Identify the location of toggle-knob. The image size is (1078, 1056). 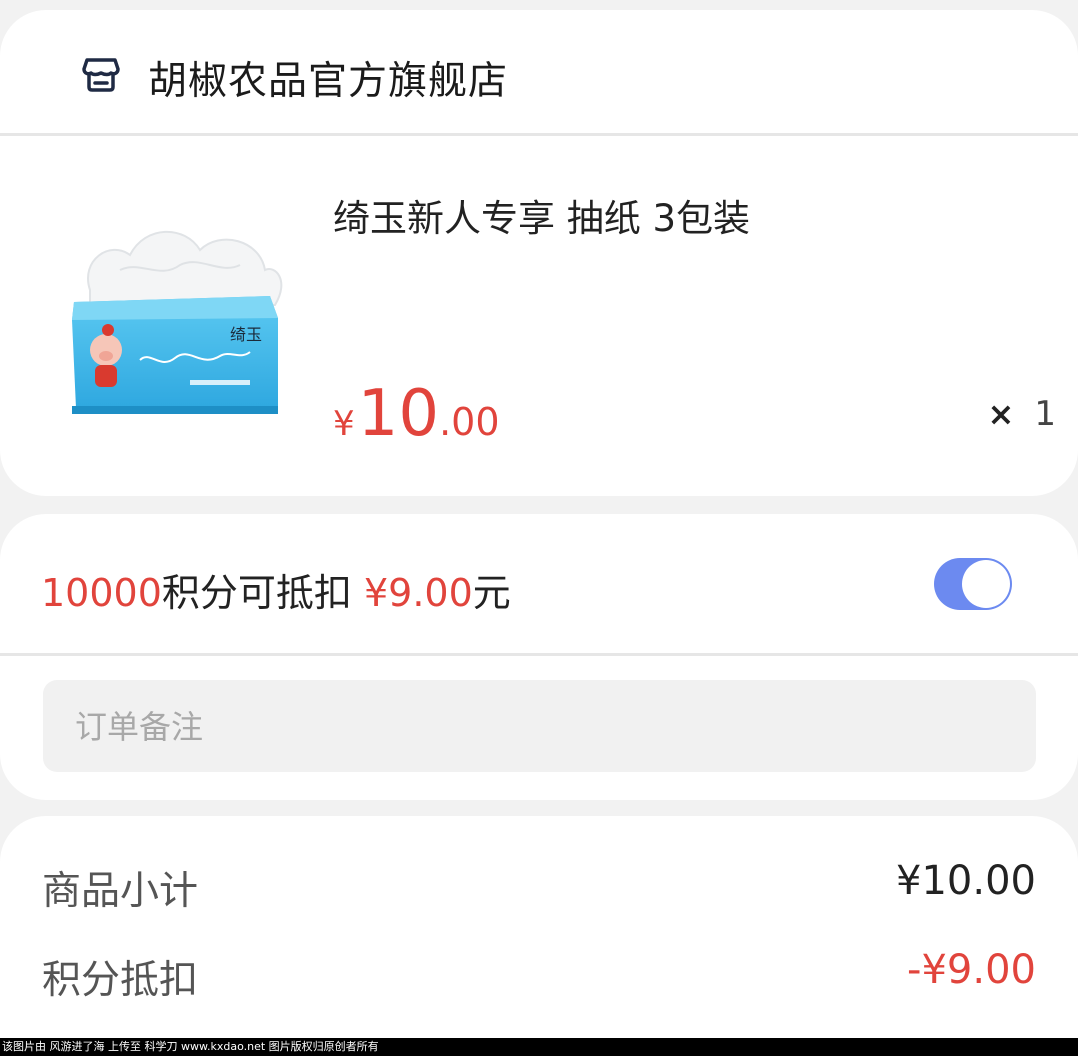
(986, 584).